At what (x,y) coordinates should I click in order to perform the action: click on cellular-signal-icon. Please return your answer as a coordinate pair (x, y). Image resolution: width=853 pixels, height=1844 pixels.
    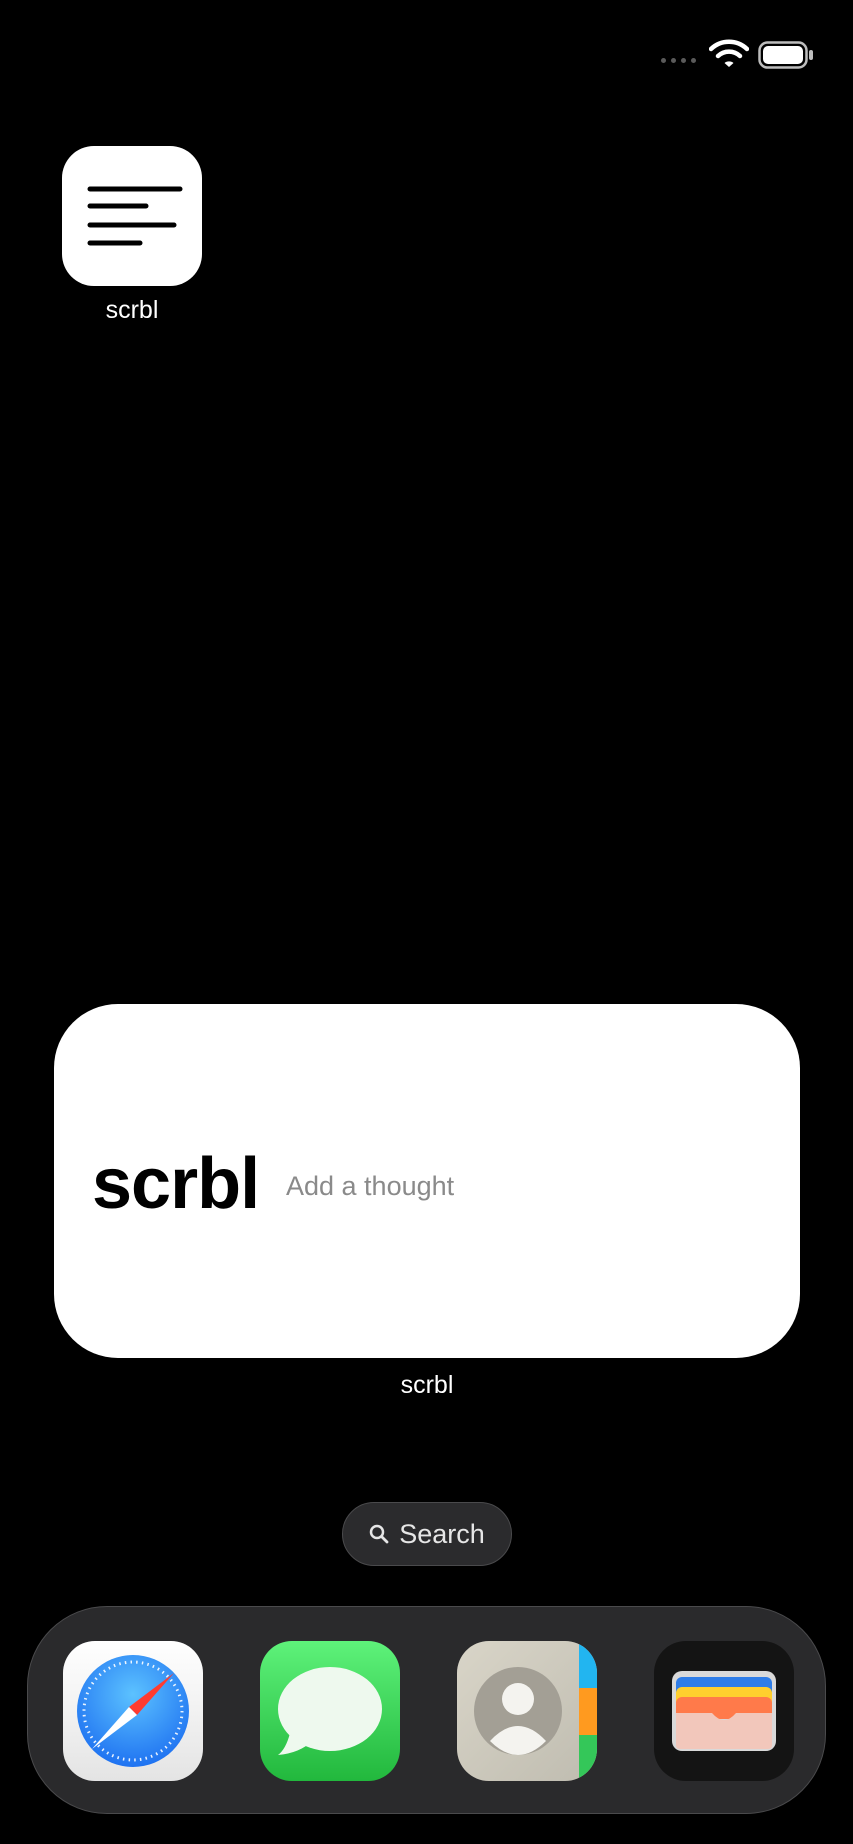
    Looking at the image, I should click on (678, 60).